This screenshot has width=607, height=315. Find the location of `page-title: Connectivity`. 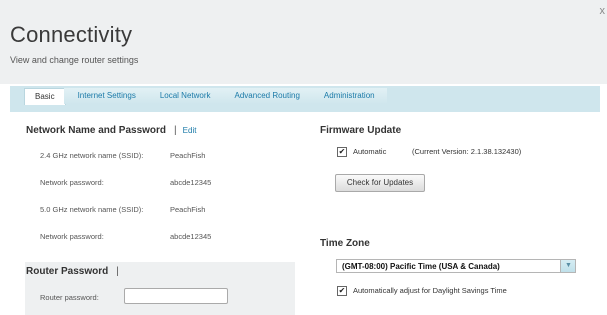

page-title: Connectivity is located at coordinates (71, 34).